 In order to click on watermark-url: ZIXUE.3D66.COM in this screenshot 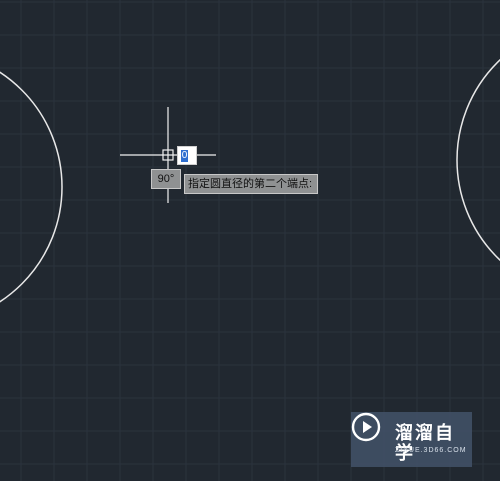, I will do `click(431, 450)`.